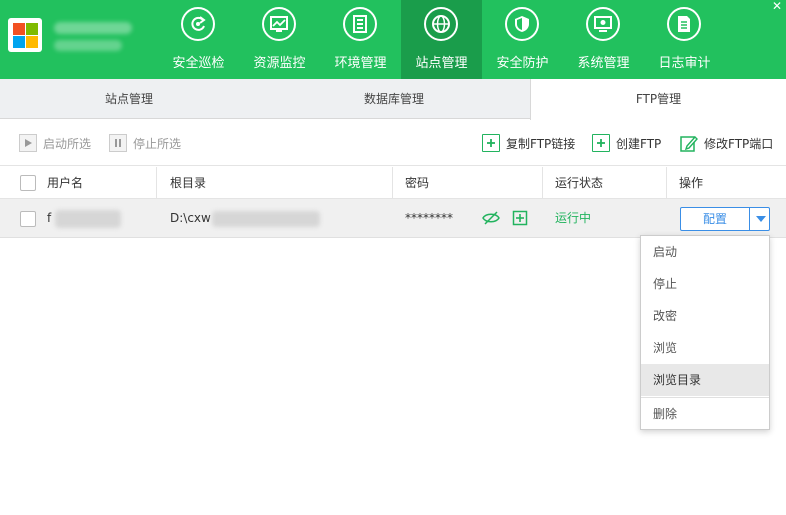 This screenshot has width=786, height=515. Describe the element at coordinates (28, 183) in the screenshot. I see `select-all-checkbox` at that location.